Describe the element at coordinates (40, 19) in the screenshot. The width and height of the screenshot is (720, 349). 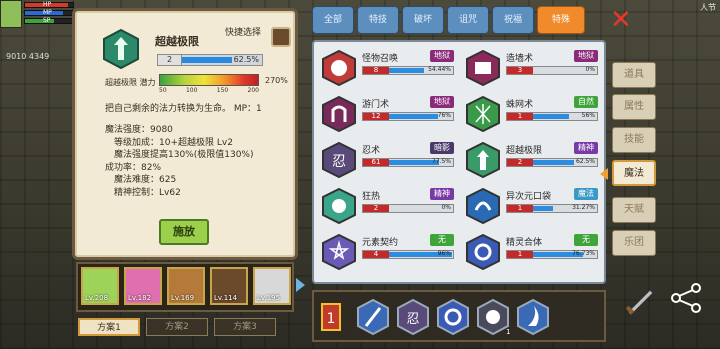
I see `player-hud: HP MP SP` at that location.